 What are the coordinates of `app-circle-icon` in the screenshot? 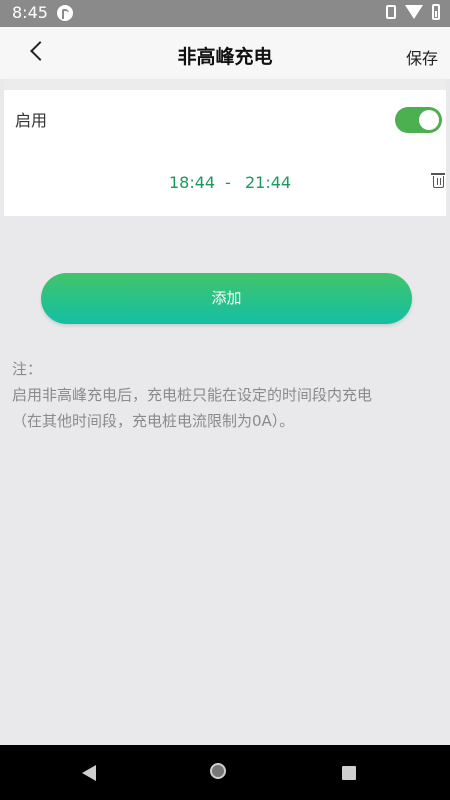 It's located at (65, 13).